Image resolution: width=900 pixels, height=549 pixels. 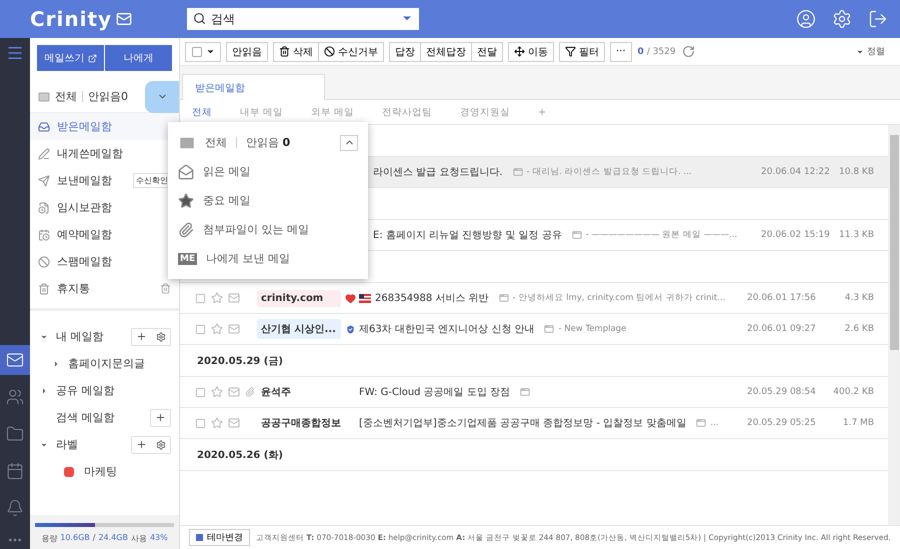 I want to click on folder-item: 예약메일함, so click(x=104, y=234).